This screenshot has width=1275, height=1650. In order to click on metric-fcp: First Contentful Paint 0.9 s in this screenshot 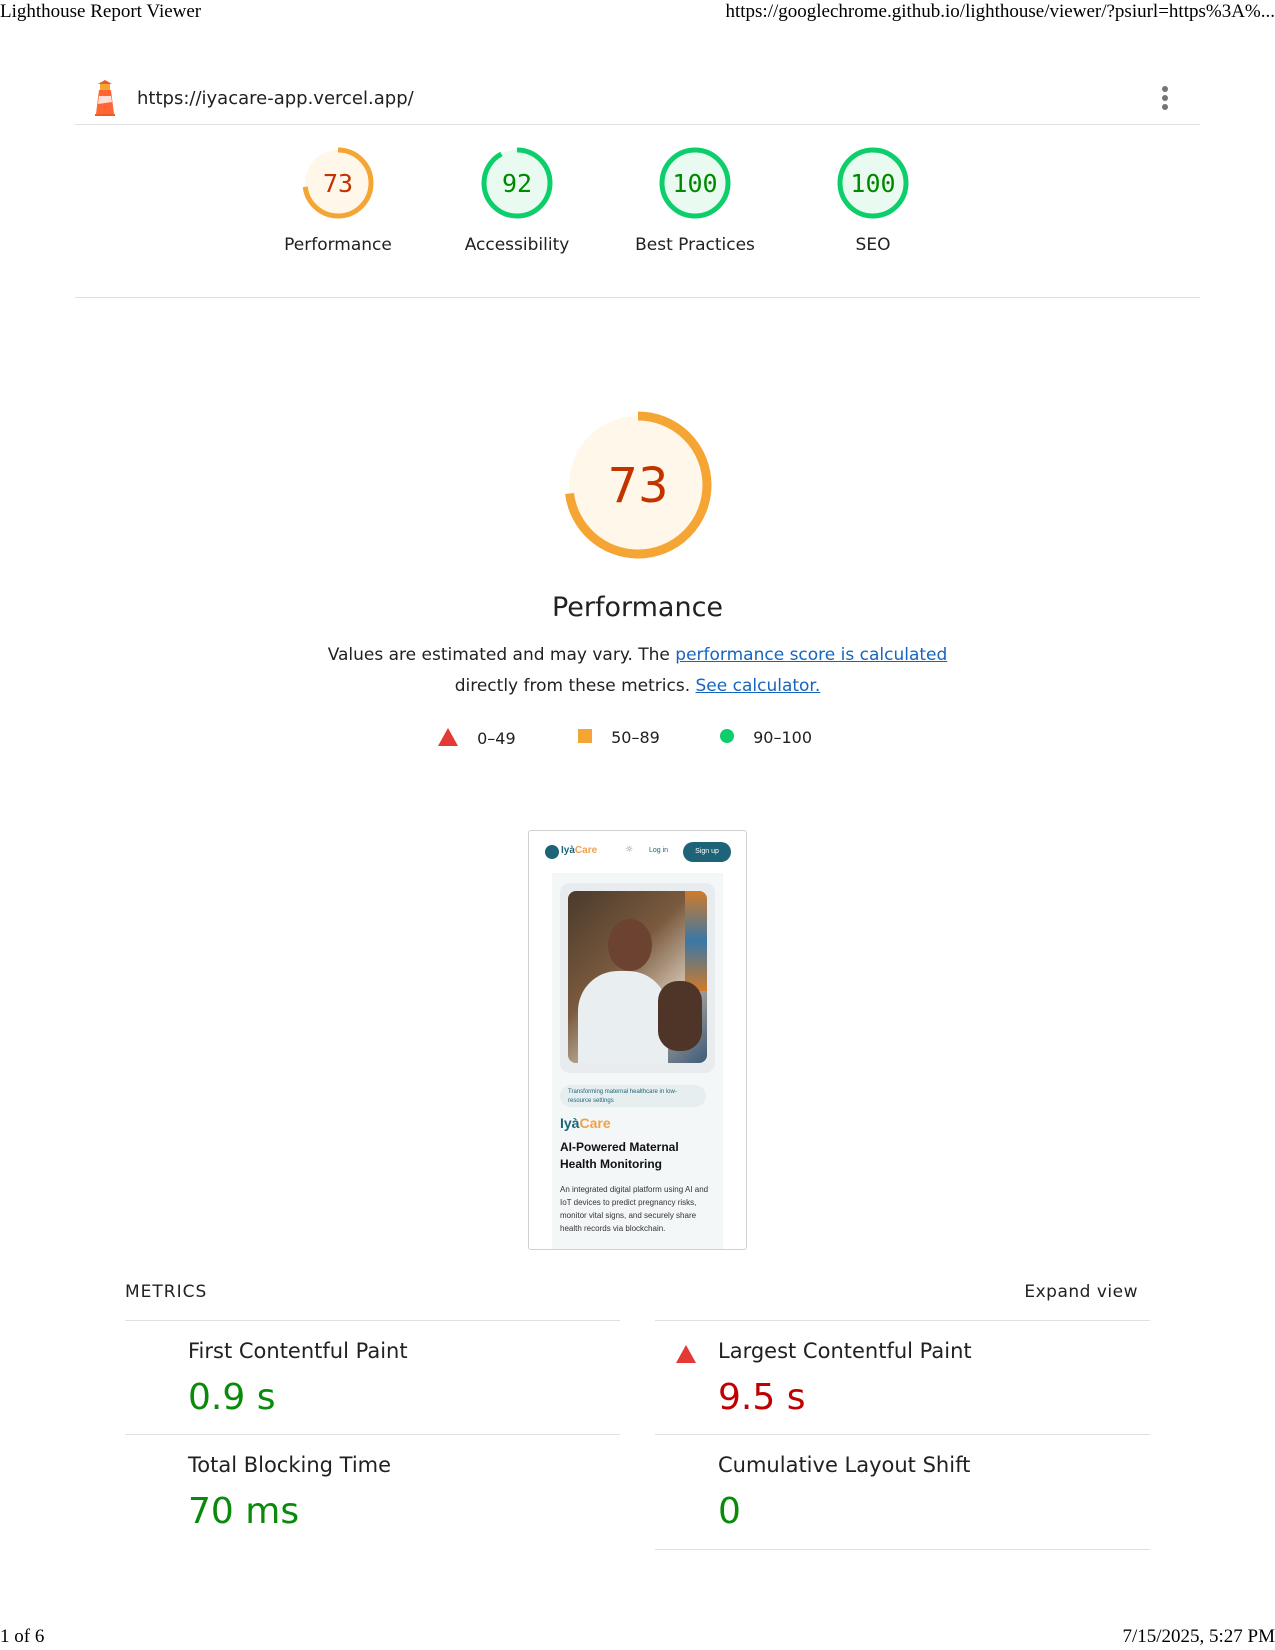, I will do `click(372, 1377)`.